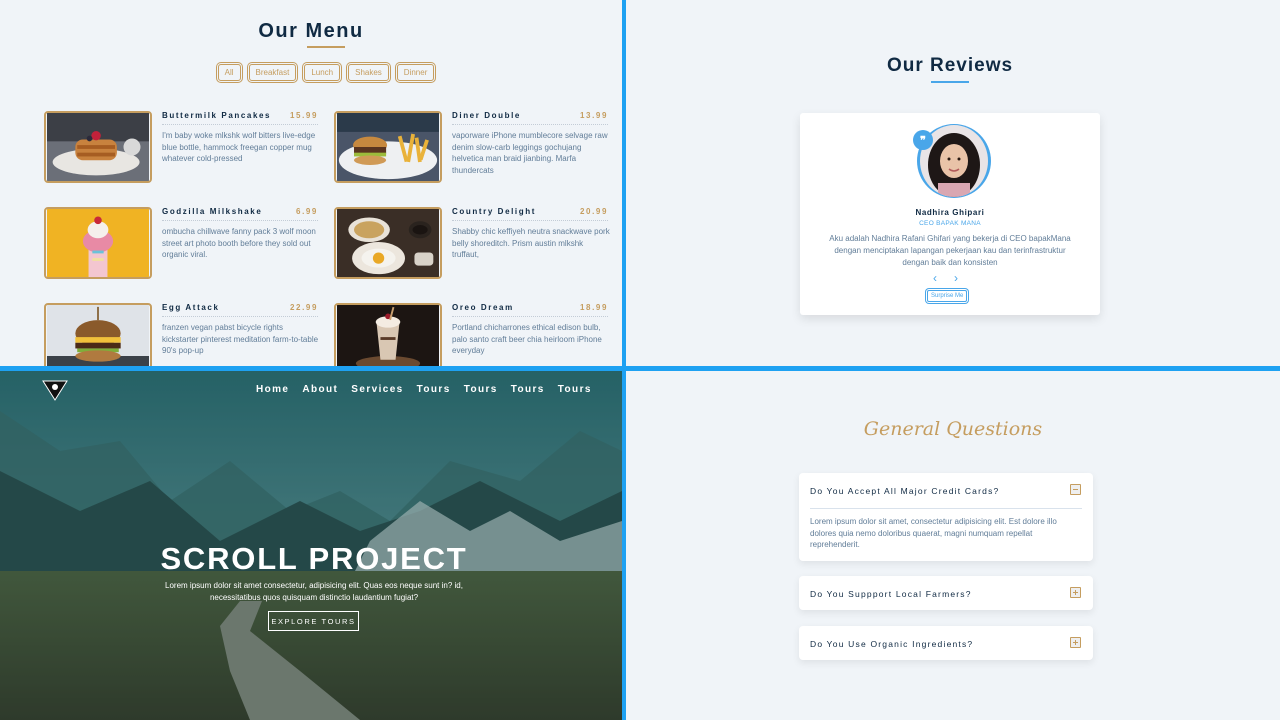  I want to click on explore-tours-button: EXPLORE TOURS, so click(313, 621).